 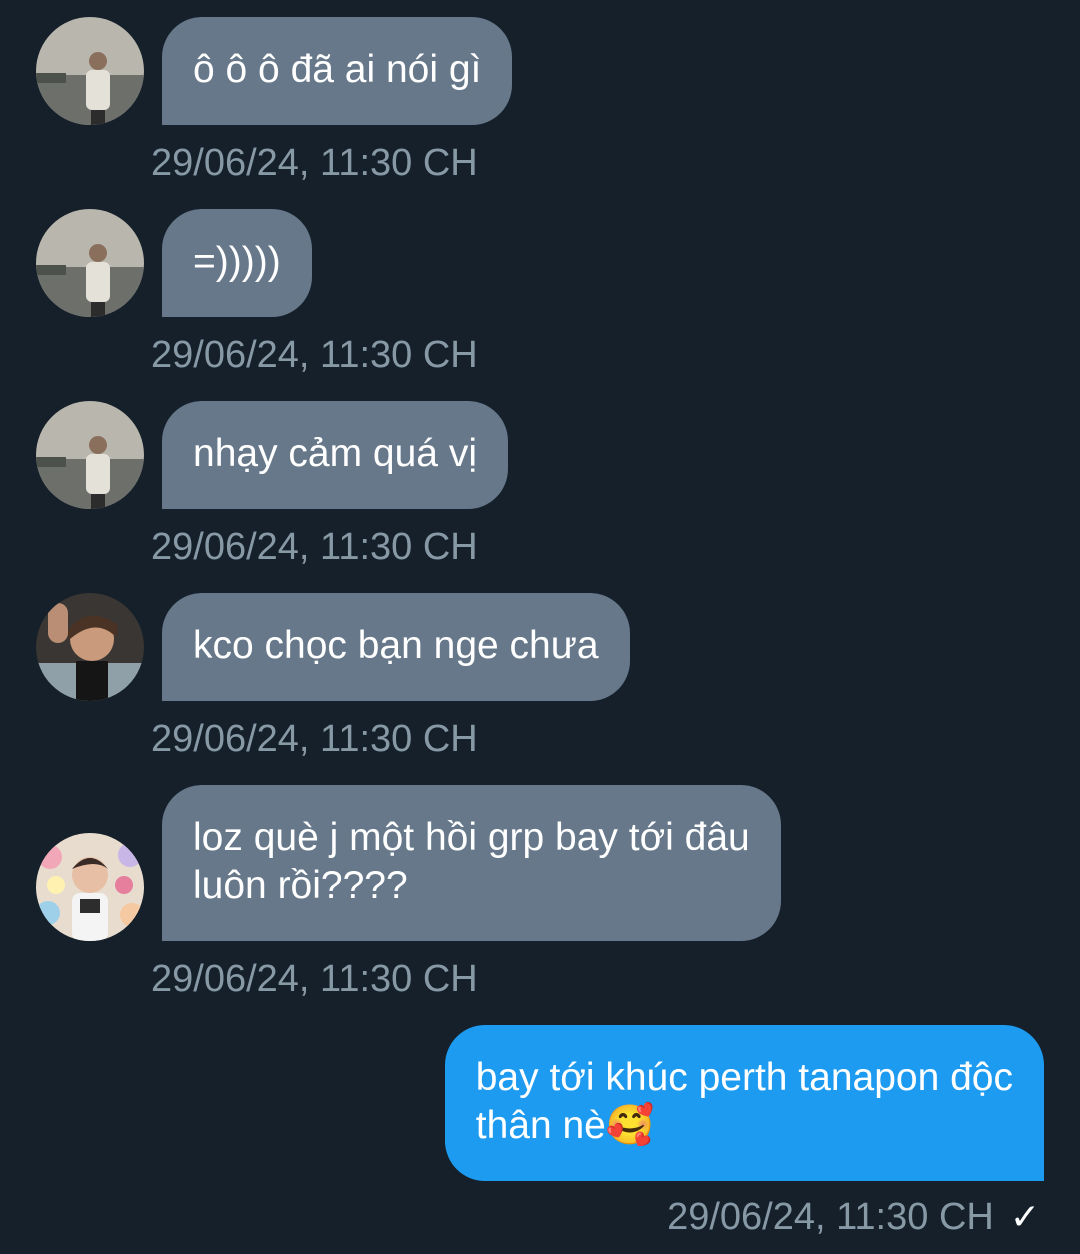 I want to click on message-bubble: =))))), so click(x=237, y=263).